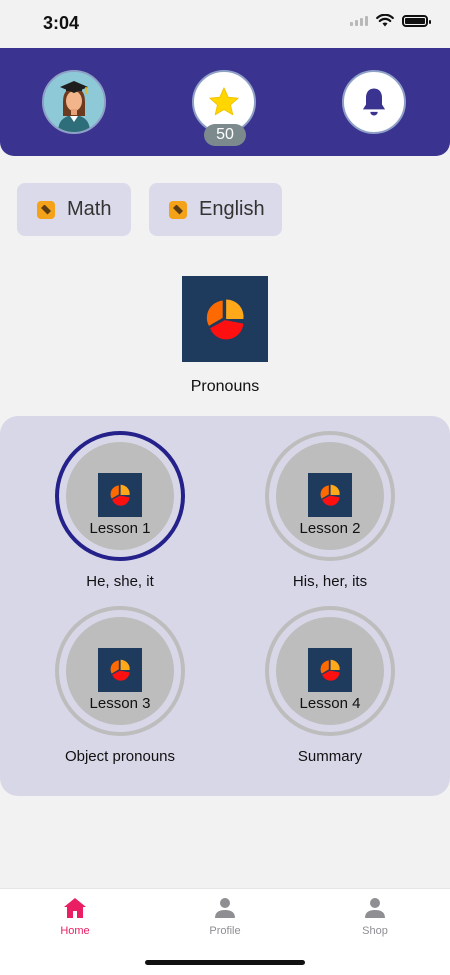  I want to click on subject-chip-english: English, so click(215, 209).